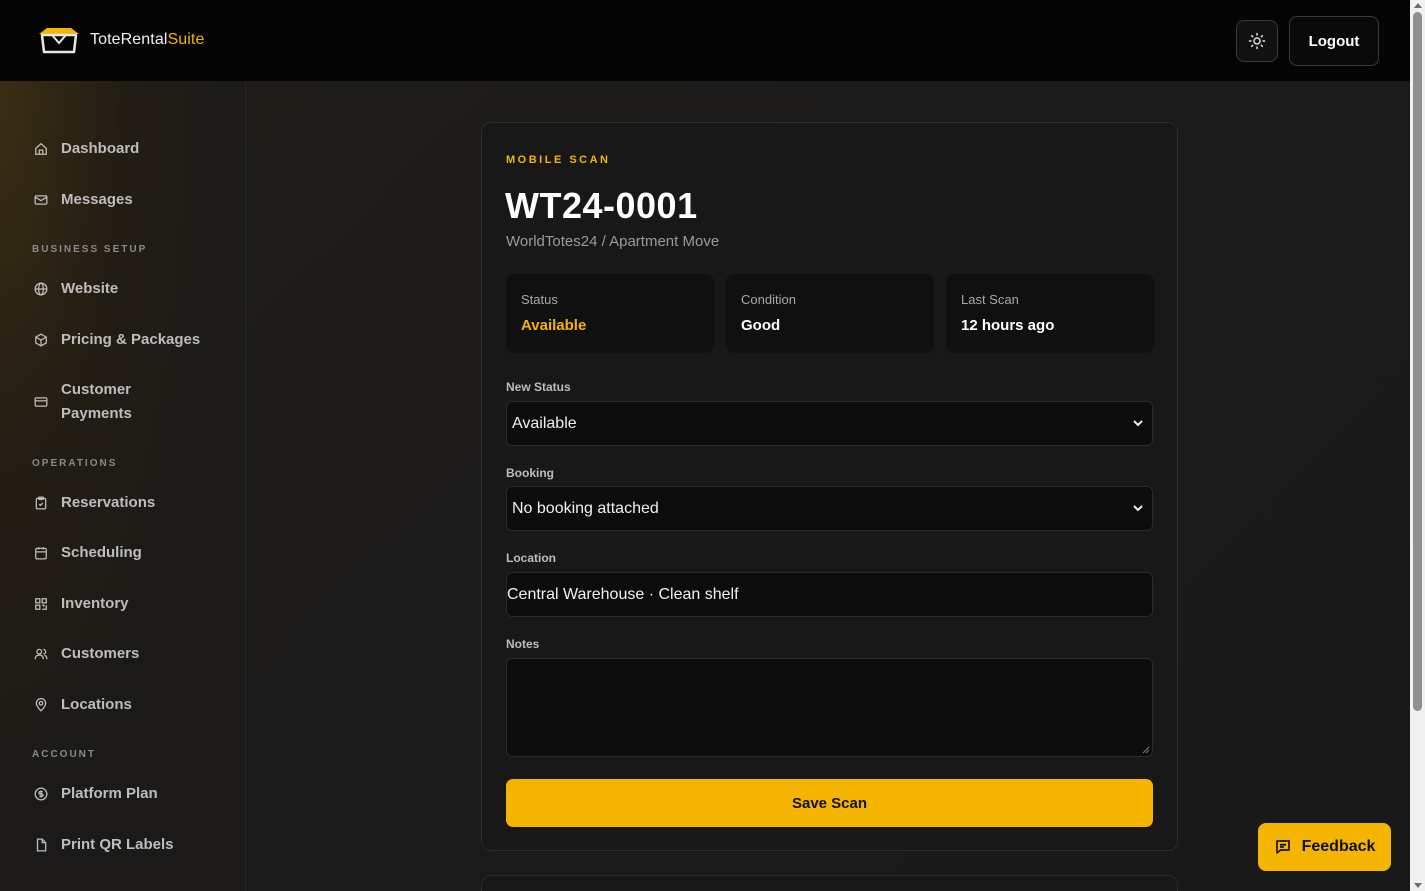 The image size is (1425, 891). I want to click on dollar-circle-icon, so click(40, 794).